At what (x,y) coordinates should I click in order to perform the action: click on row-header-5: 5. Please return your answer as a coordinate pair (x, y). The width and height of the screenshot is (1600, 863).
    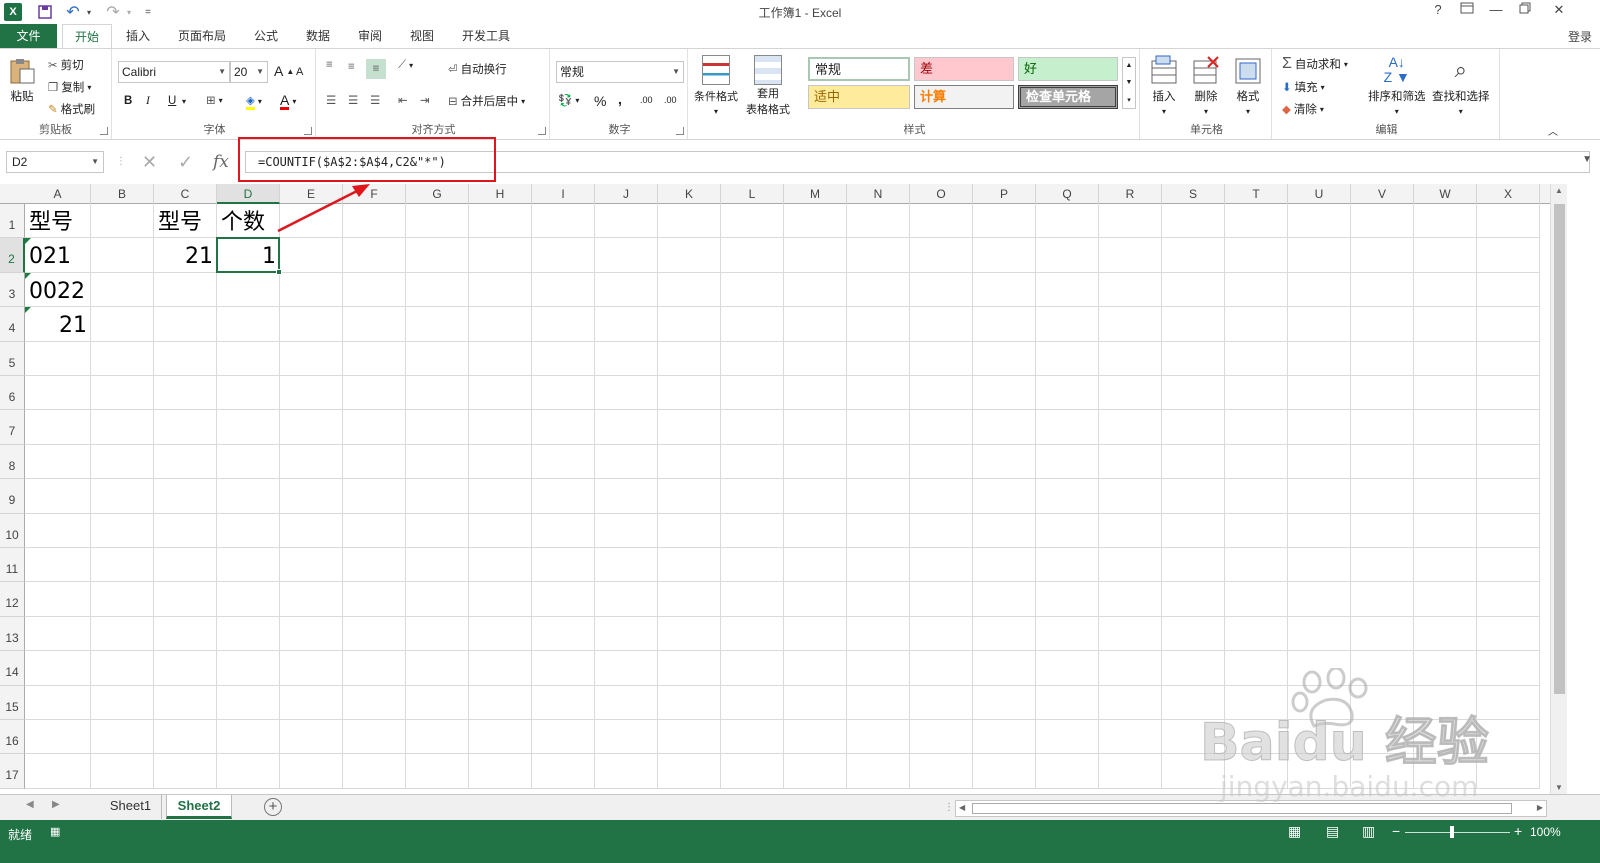
    Looking at the image, I should click on (12, 358).